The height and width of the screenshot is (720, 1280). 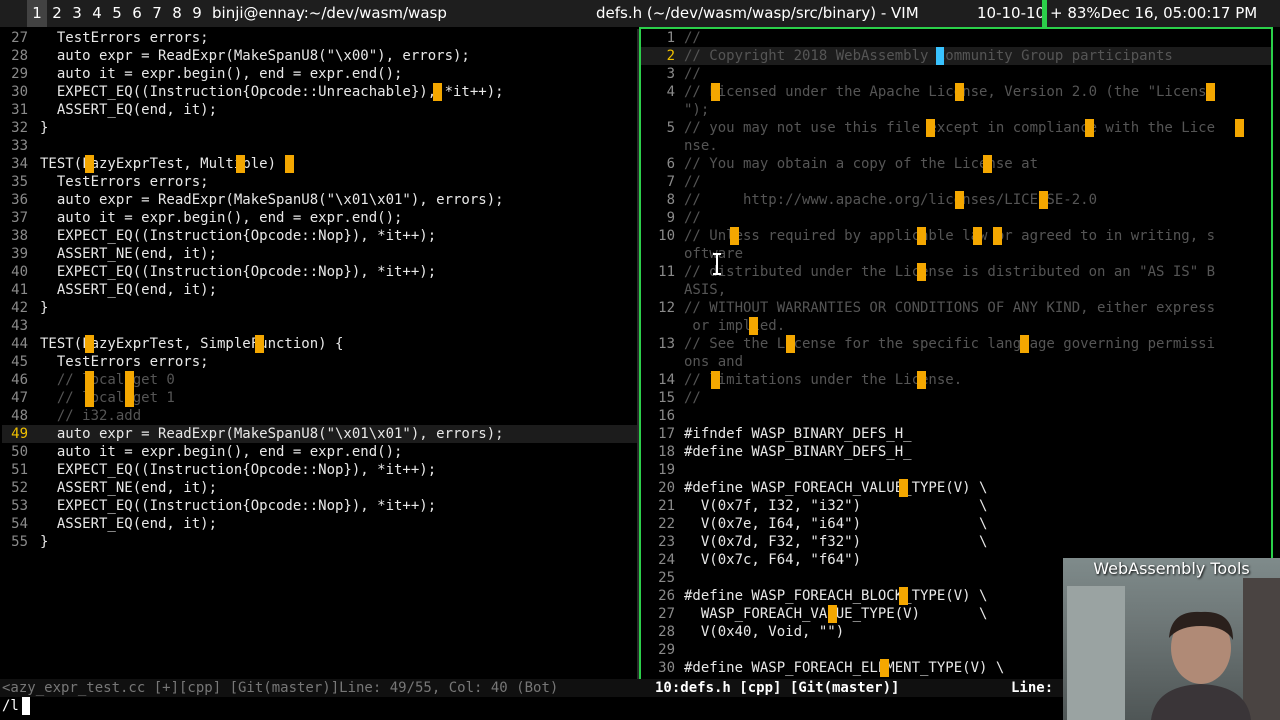 I want to click on statusline-right-line-label: Line:, so click(x=1032, y=688).